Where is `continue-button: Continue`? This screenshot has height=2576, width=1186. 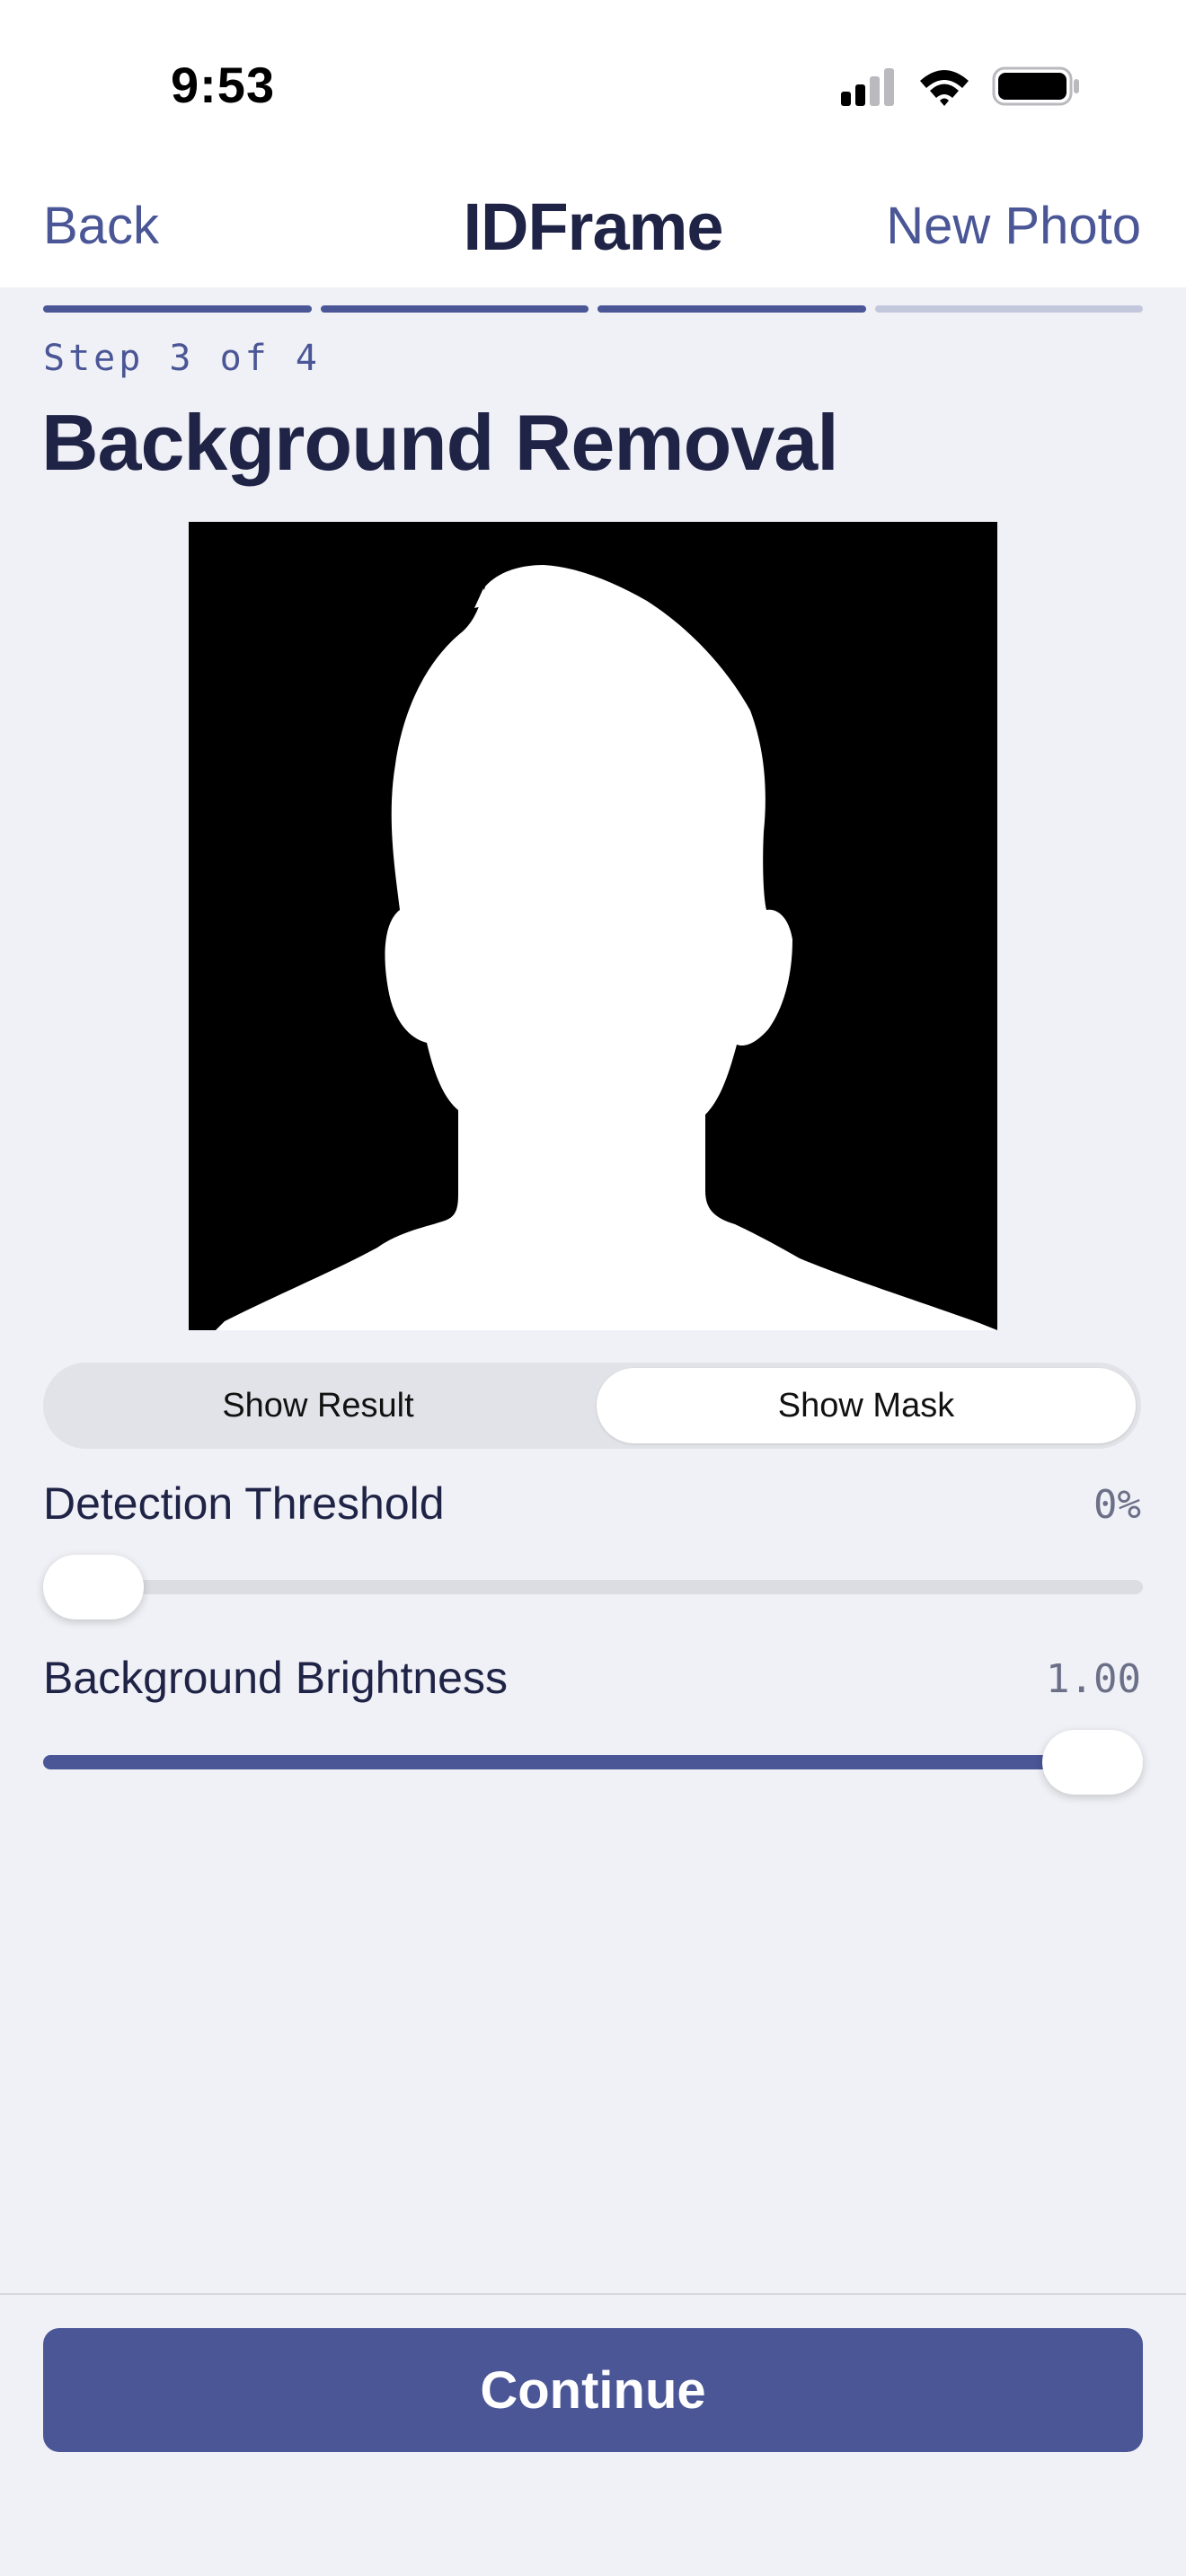 continue-button: Continue is located at coordinates (593, 2390).